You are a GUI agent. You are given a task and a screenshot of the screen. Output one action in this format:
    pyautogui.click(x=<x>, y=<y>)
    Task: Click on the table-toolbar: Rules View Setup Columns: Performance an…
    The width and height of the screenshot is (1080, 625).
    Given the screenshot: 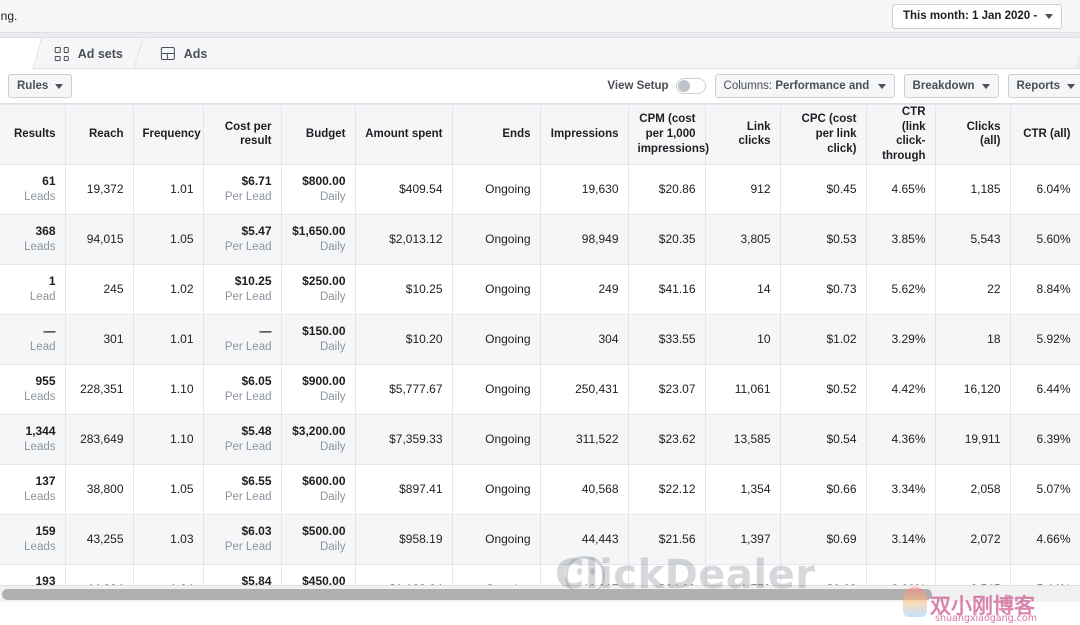 What is the action you would take?
    pyautogui.click(x=540, y=86)
    